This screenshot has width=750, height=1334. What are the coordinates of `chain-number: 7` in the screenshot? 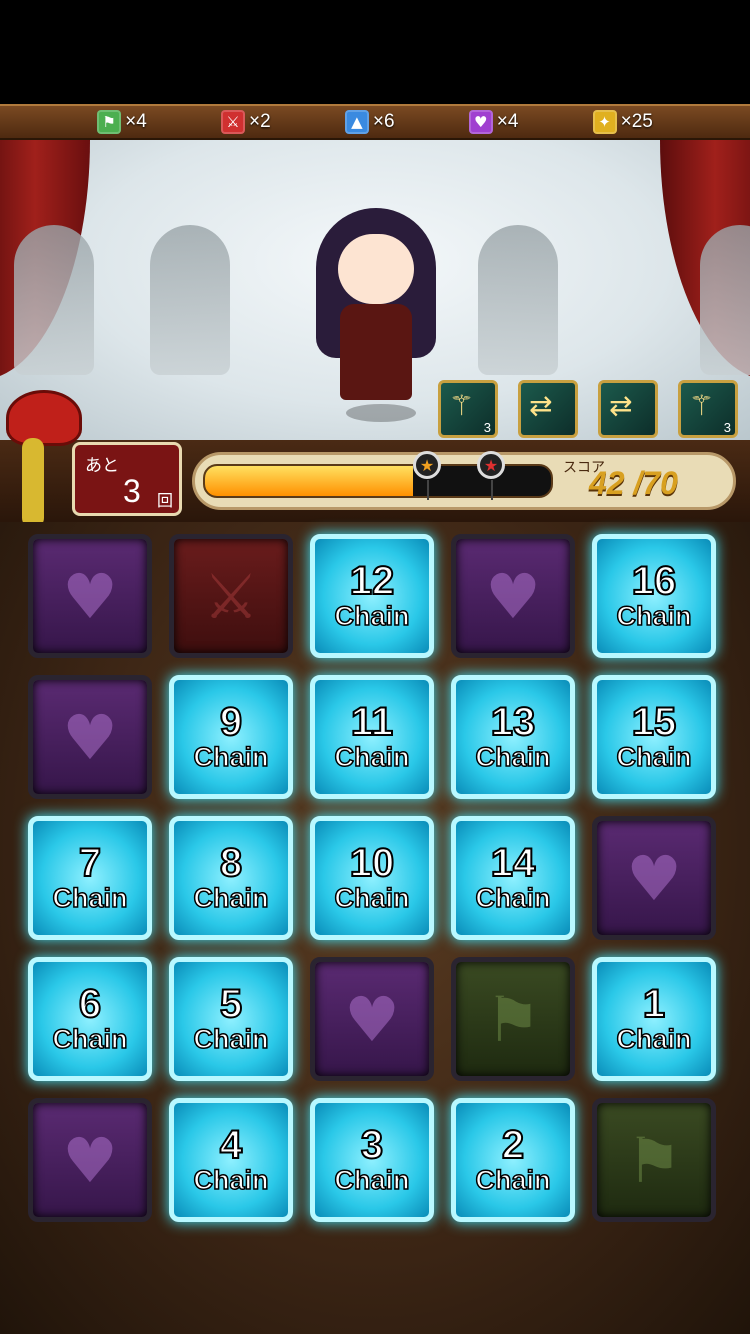 It's located at (90, 863).